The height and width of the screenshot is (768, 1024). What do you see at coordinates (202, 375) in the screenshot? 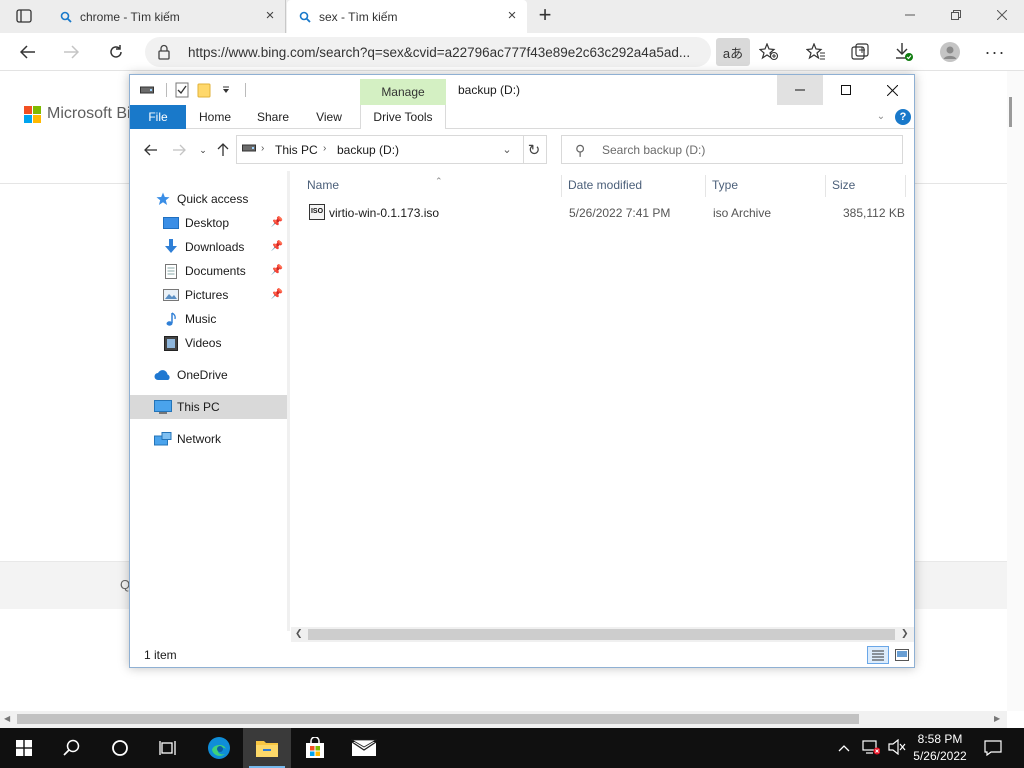
I see `nav-label: OneDrive` at bounding box center [202, 375].